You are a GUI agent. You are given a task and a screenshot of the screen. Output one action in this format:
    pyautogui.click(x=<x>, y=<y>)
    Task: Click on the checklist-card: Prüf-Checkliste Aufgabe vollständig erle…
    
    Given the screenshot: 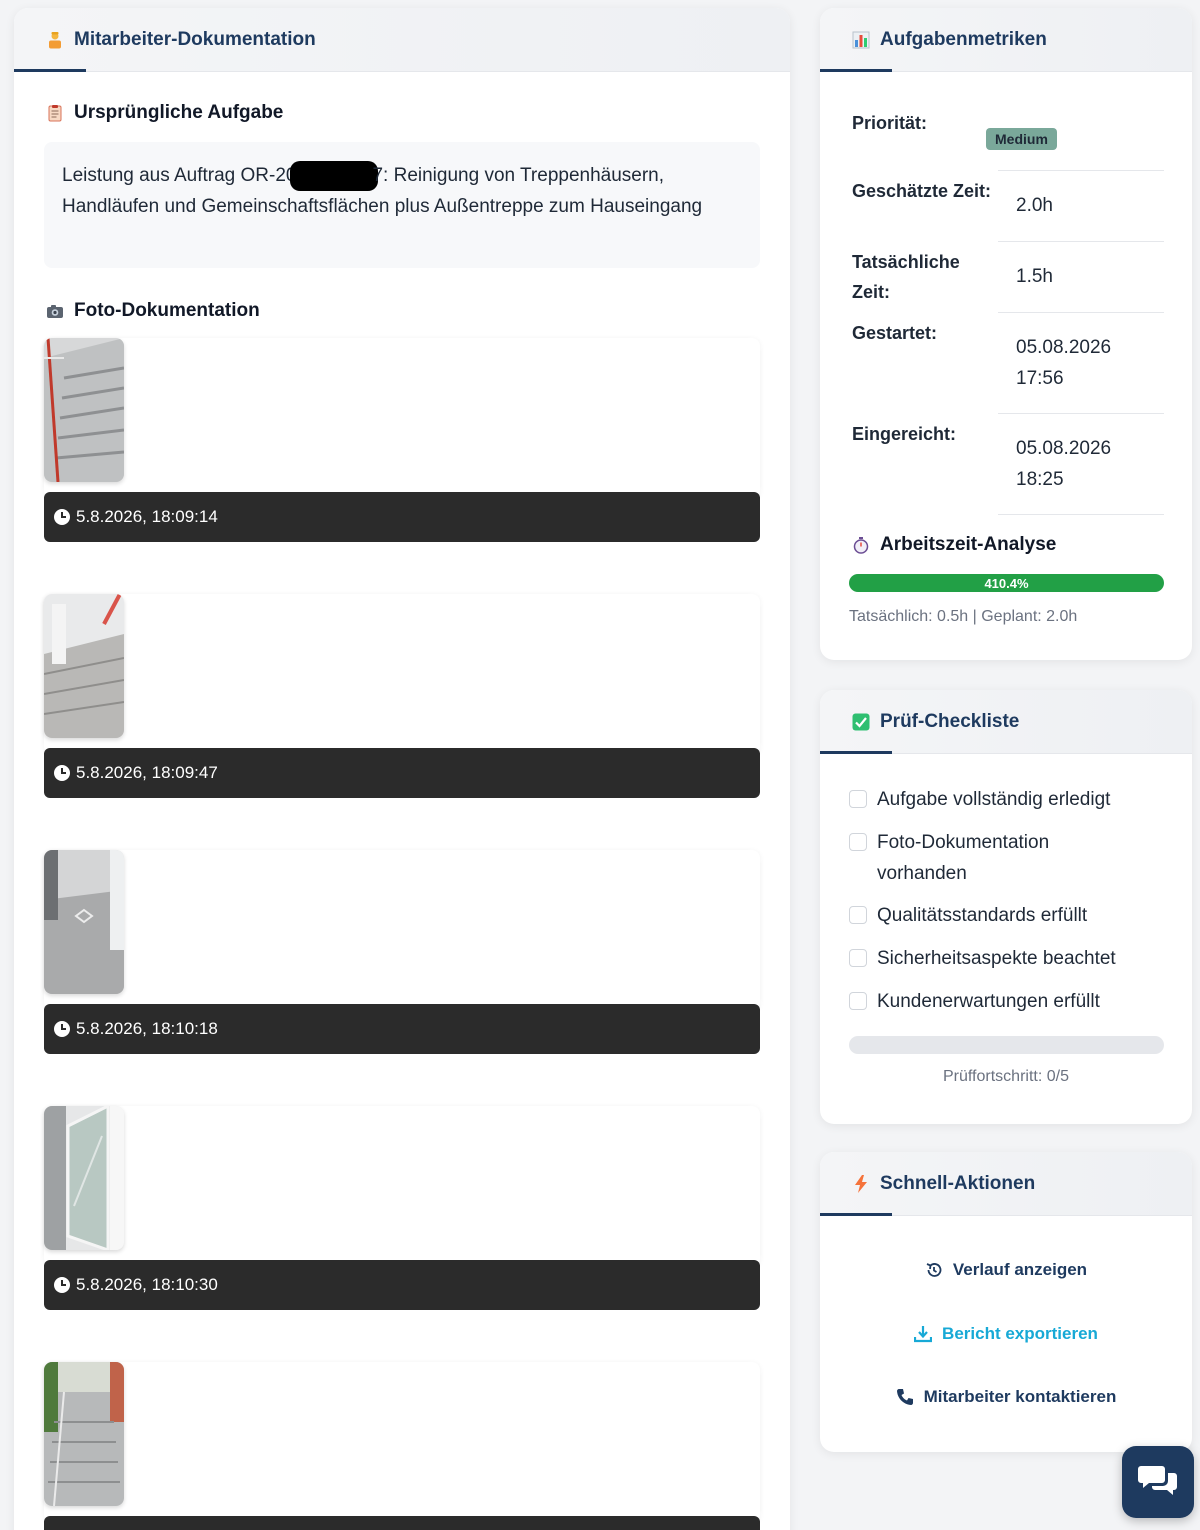 What is the action you would take?
    pyautogui.click(x=1006, y=907)
    